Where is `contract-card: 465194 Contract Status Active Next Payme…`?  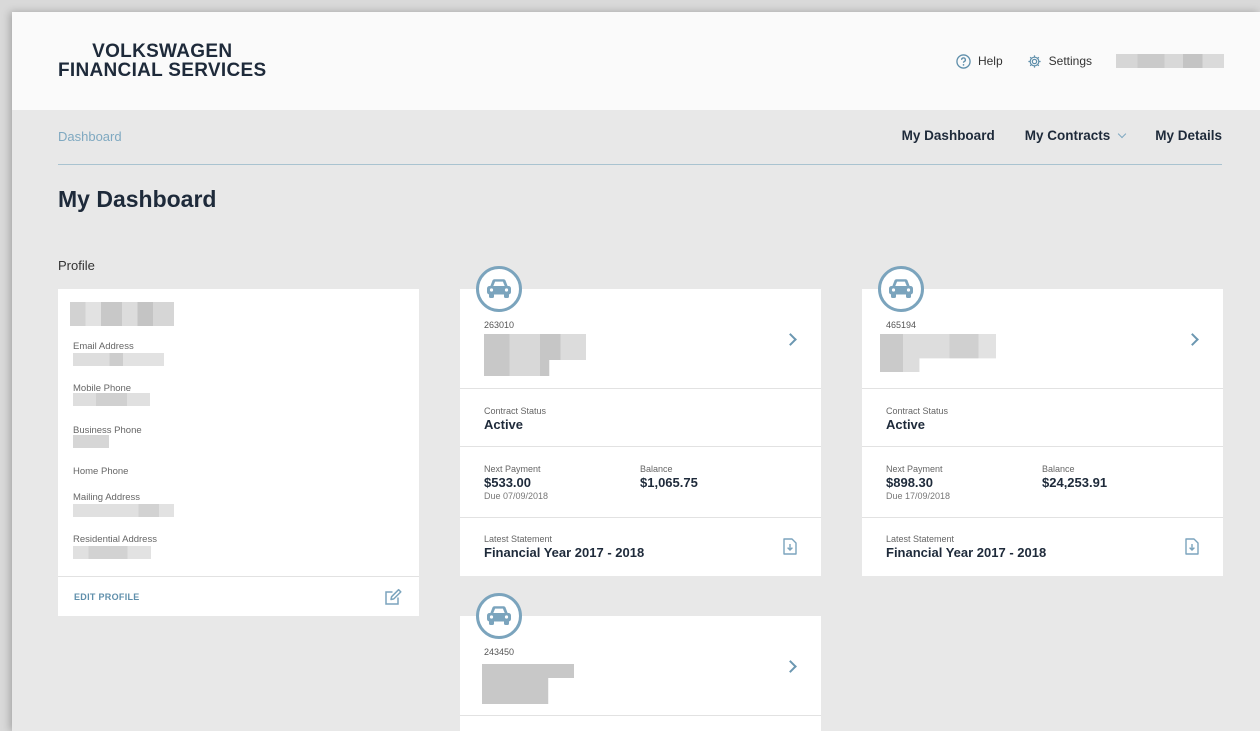
contract-card: 465194 Contract Status Active Next Payme… is located at coordinates (1042, 421).